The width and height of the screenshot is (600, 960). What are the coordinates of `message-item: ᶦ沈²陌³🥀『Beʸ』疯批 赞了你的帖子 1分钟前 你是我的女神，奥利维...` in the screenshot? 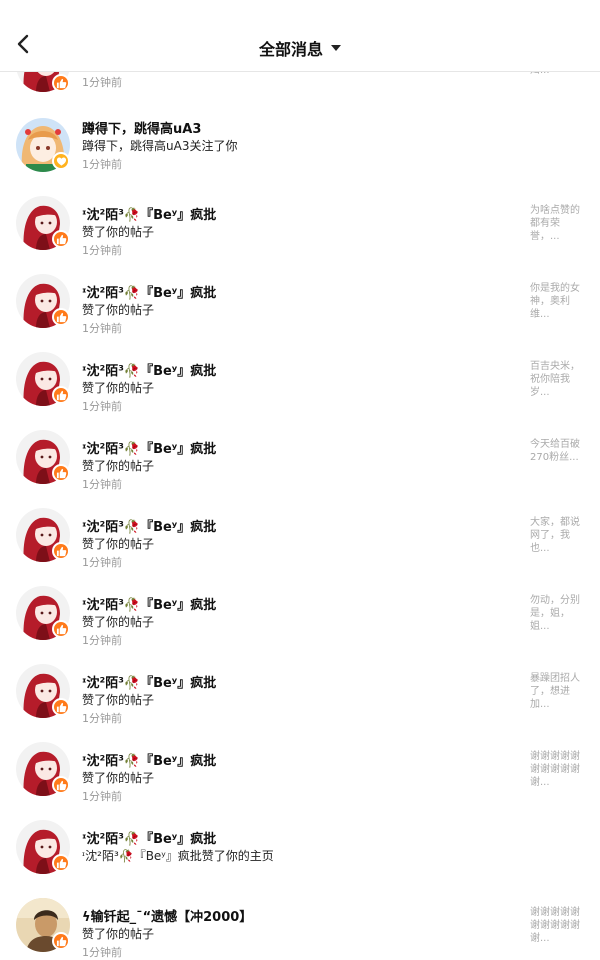 It's located at (300, 305).